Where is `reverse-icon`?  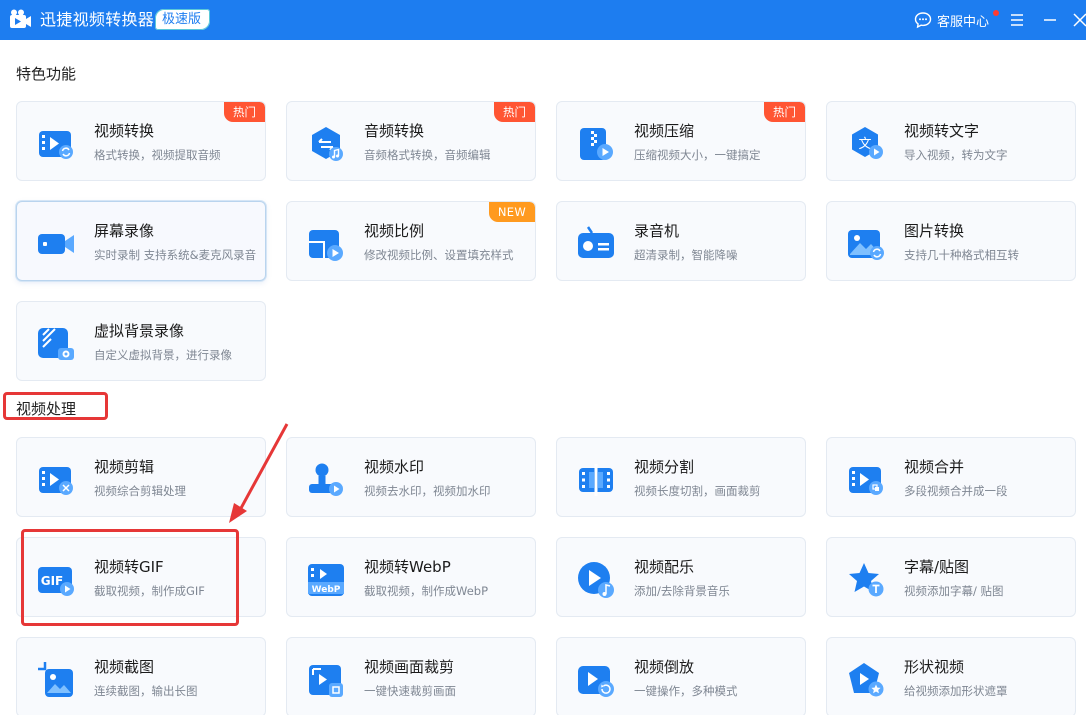 reverse-icon is located at coordinates (596, 681).